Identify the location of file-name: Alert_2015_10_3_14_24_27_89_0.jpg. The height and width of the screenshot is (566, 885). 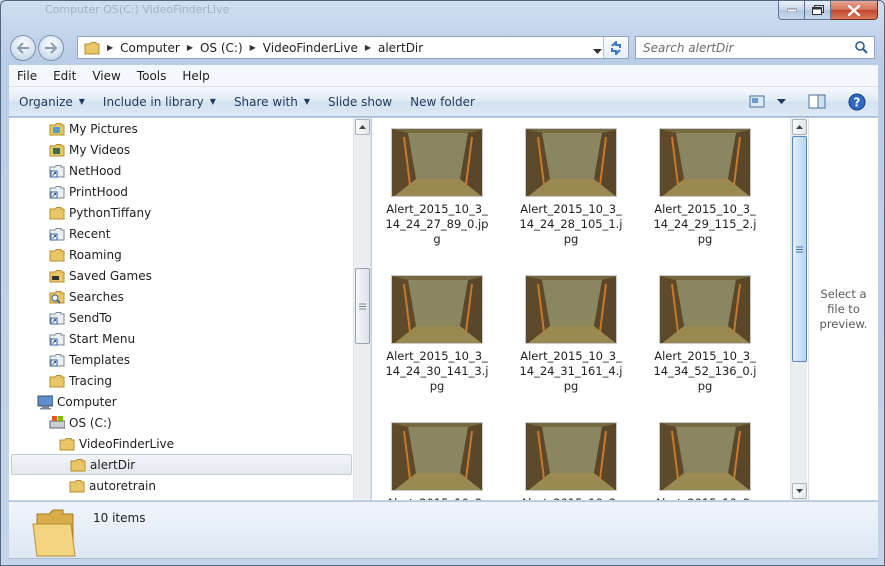
(437, 224).